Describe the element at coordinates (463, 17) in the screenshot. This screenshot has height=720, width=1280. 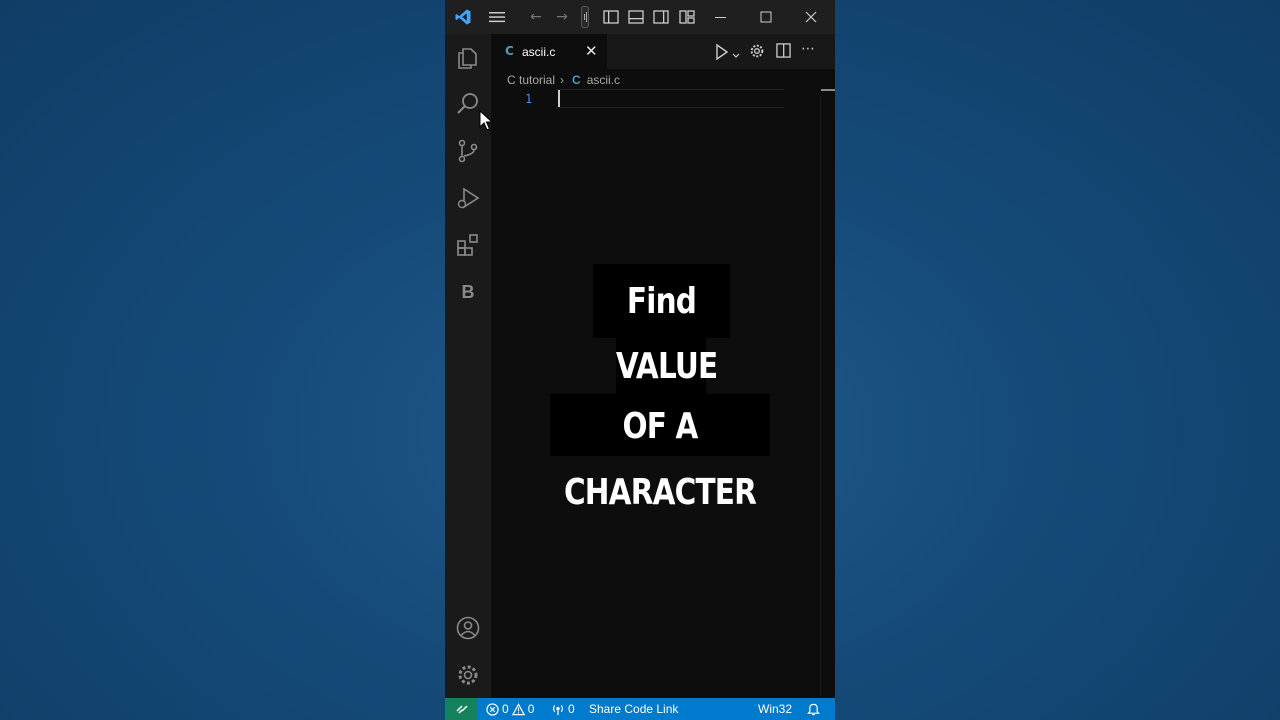
I see `vscode-logo-icon` at that location.